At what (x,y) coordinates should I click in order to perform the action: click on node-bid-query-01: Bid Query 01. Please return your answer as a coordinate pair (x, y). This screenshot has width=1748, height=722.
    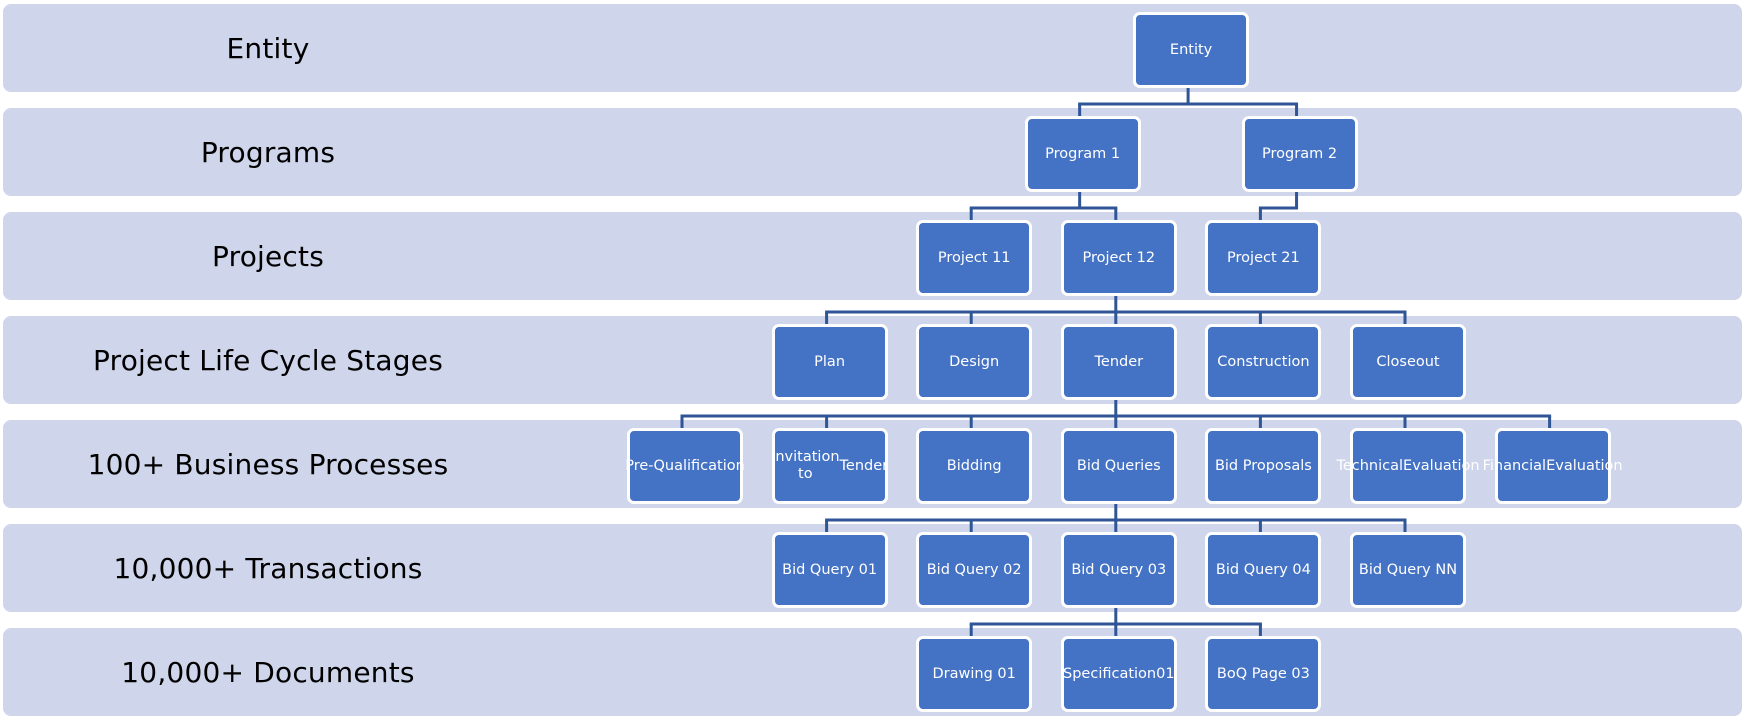
    Looking at the image, I should click on (829, 570).